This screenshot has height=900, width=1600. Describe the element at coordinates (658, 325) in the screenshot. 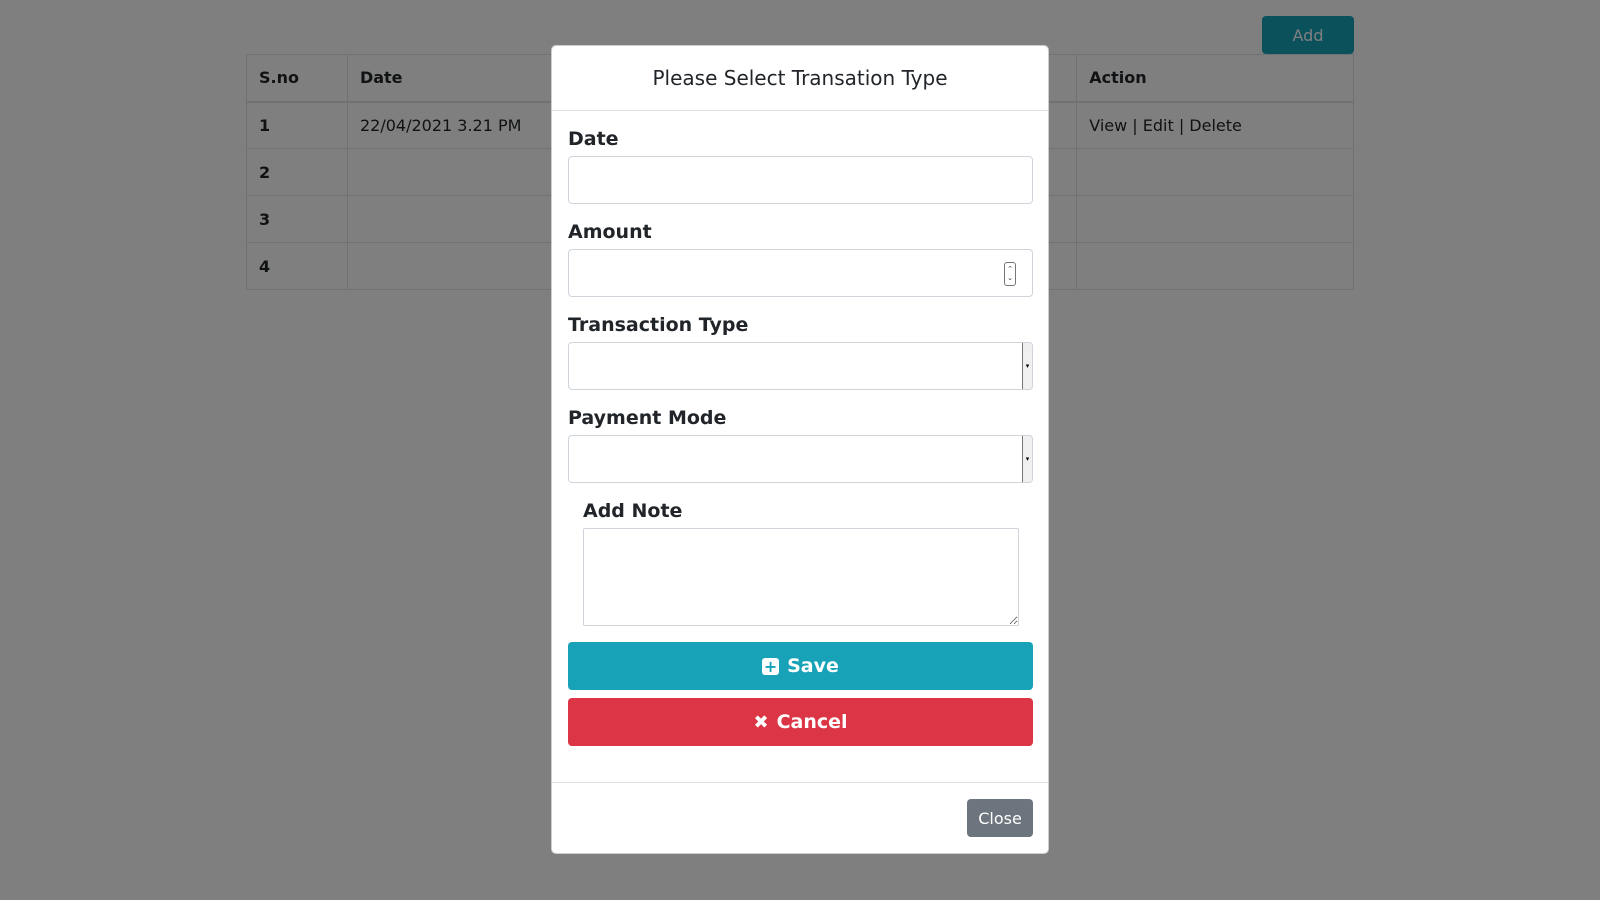

I see `transaction-type-label: Transaction Type` at that location.